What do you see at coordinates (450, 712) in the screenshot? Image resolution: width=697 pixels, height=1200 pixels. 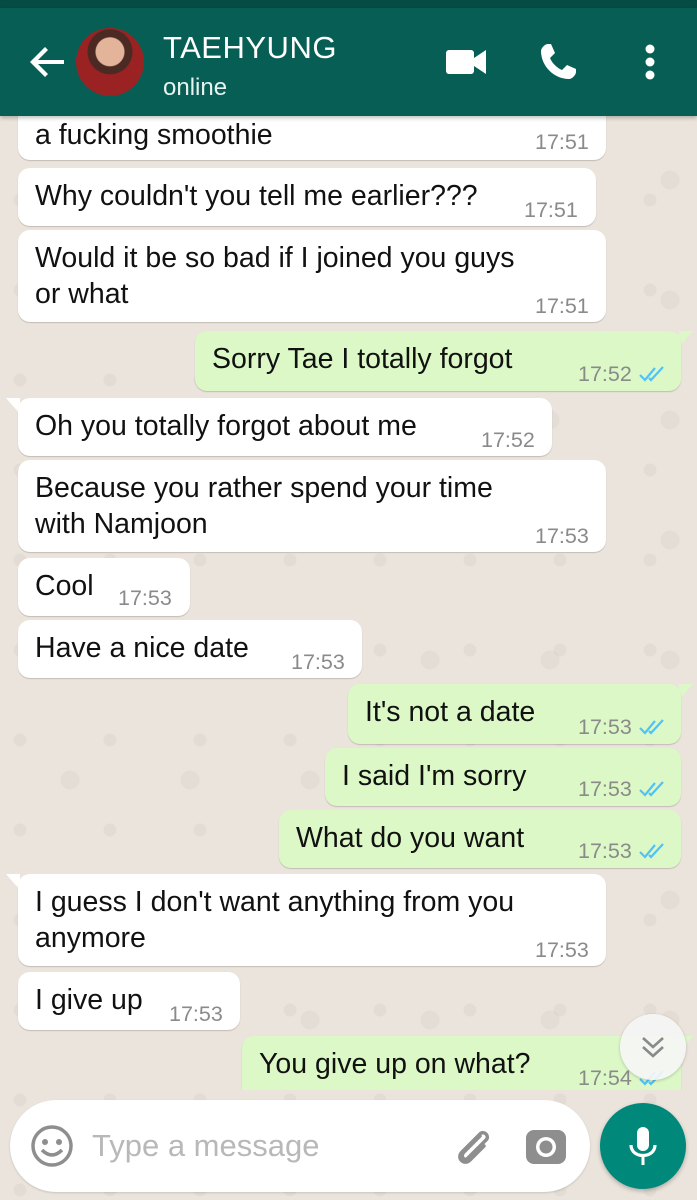 I see `message-text: It's not a date` at bounding box center [450, 712].